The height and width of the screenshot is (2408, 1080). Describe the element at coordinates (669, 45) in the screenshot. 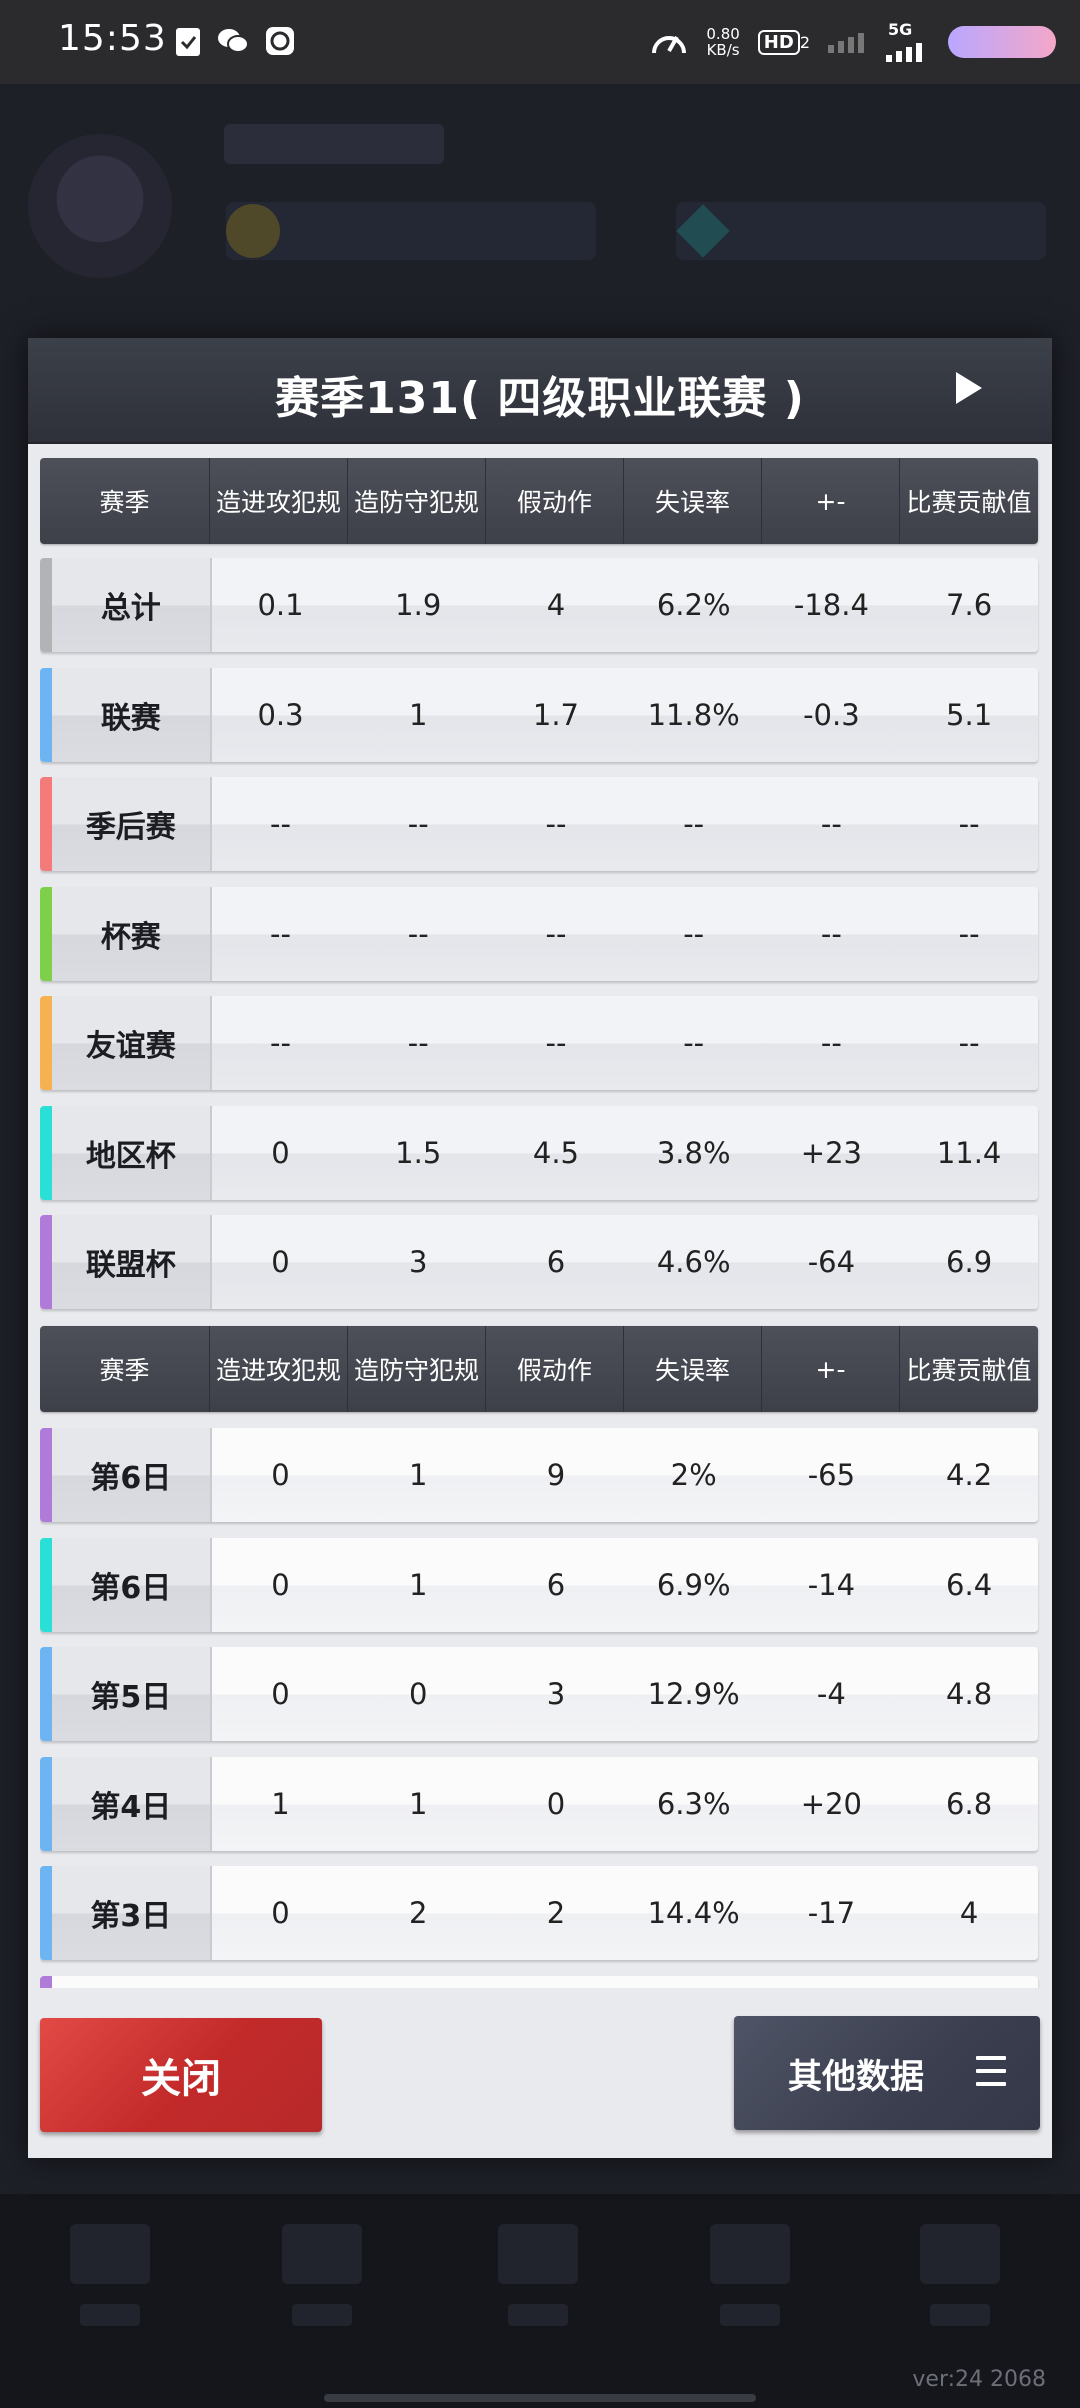

I see `speedometer-icon` at that location.